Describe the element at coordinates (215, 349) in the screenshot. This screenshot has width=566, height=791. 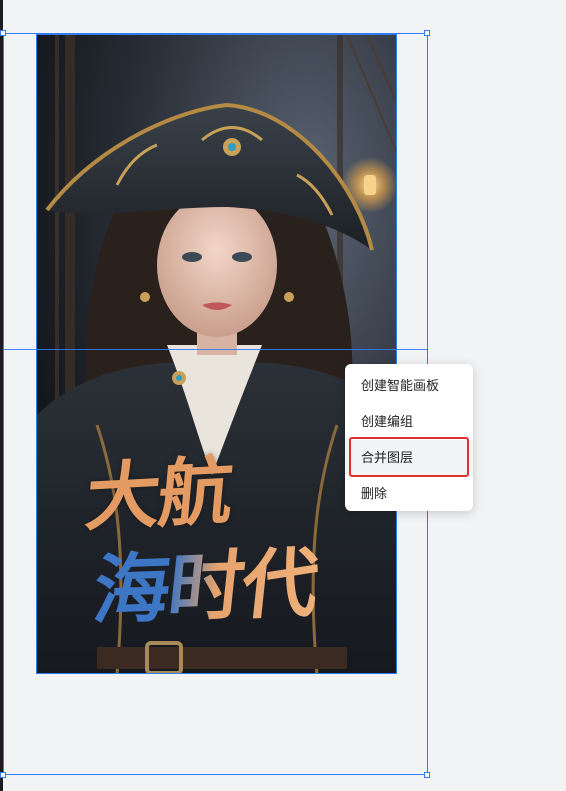
I see `layer-boundary-line` at that location.